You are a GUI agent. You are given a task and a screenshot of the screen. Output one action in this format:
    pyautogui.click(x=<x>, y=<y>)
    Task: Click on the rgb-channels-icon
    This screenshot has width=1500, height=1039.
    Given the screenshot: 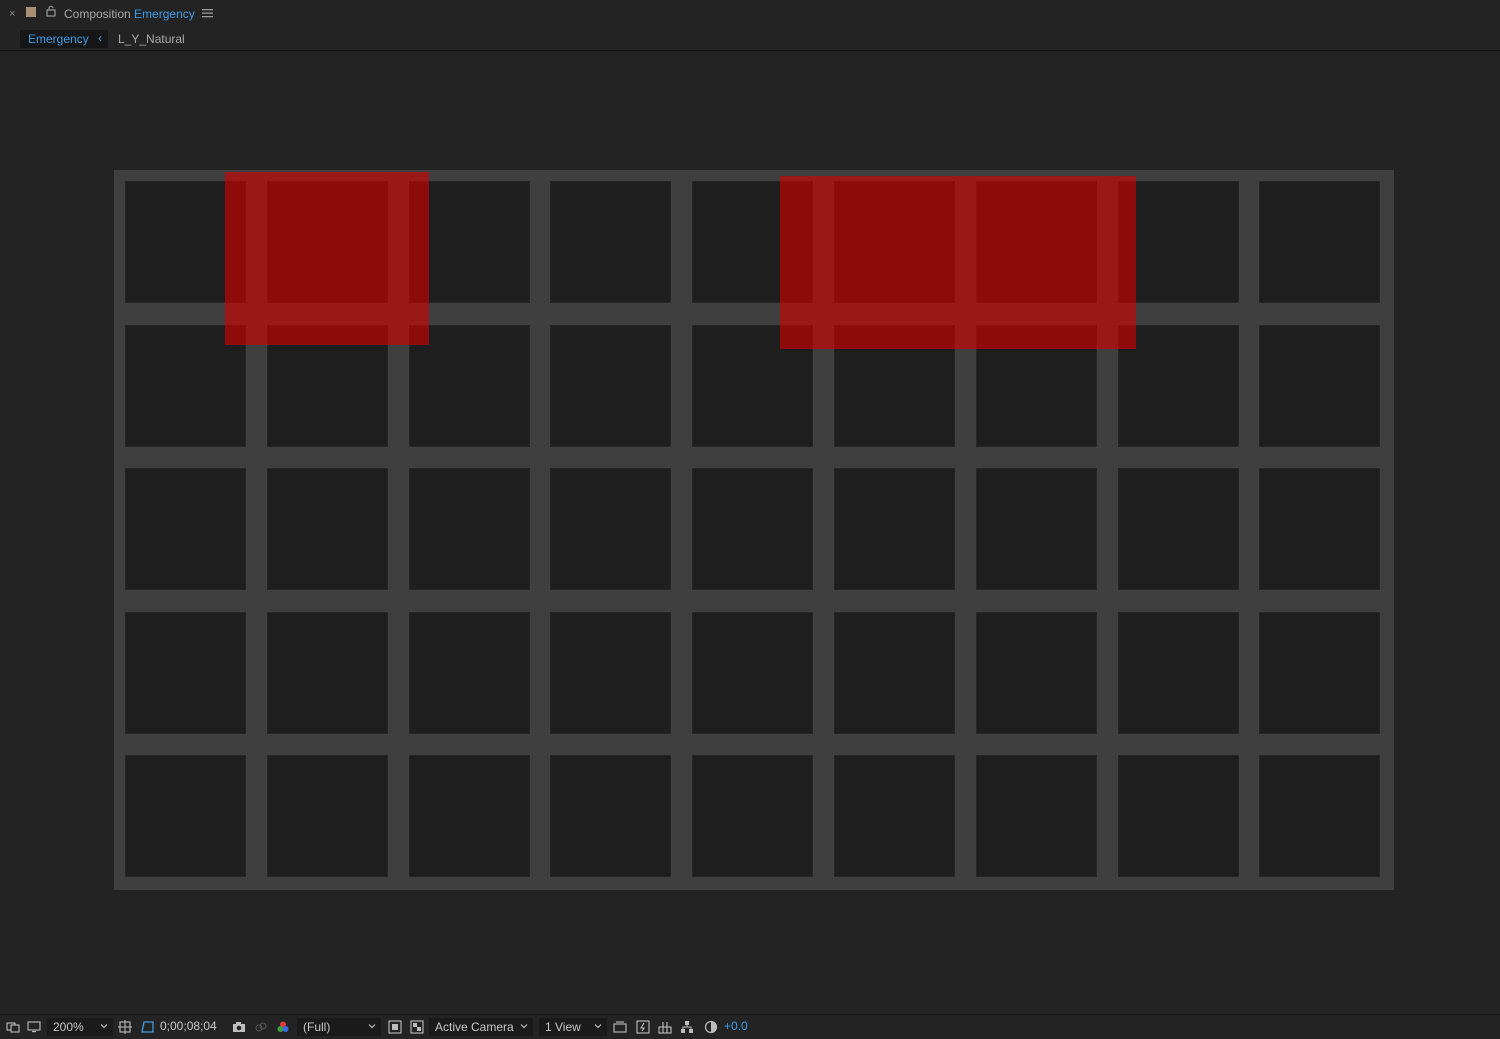 What is the action you would take?
    pyautogui.click(x=283, y=1026)
    